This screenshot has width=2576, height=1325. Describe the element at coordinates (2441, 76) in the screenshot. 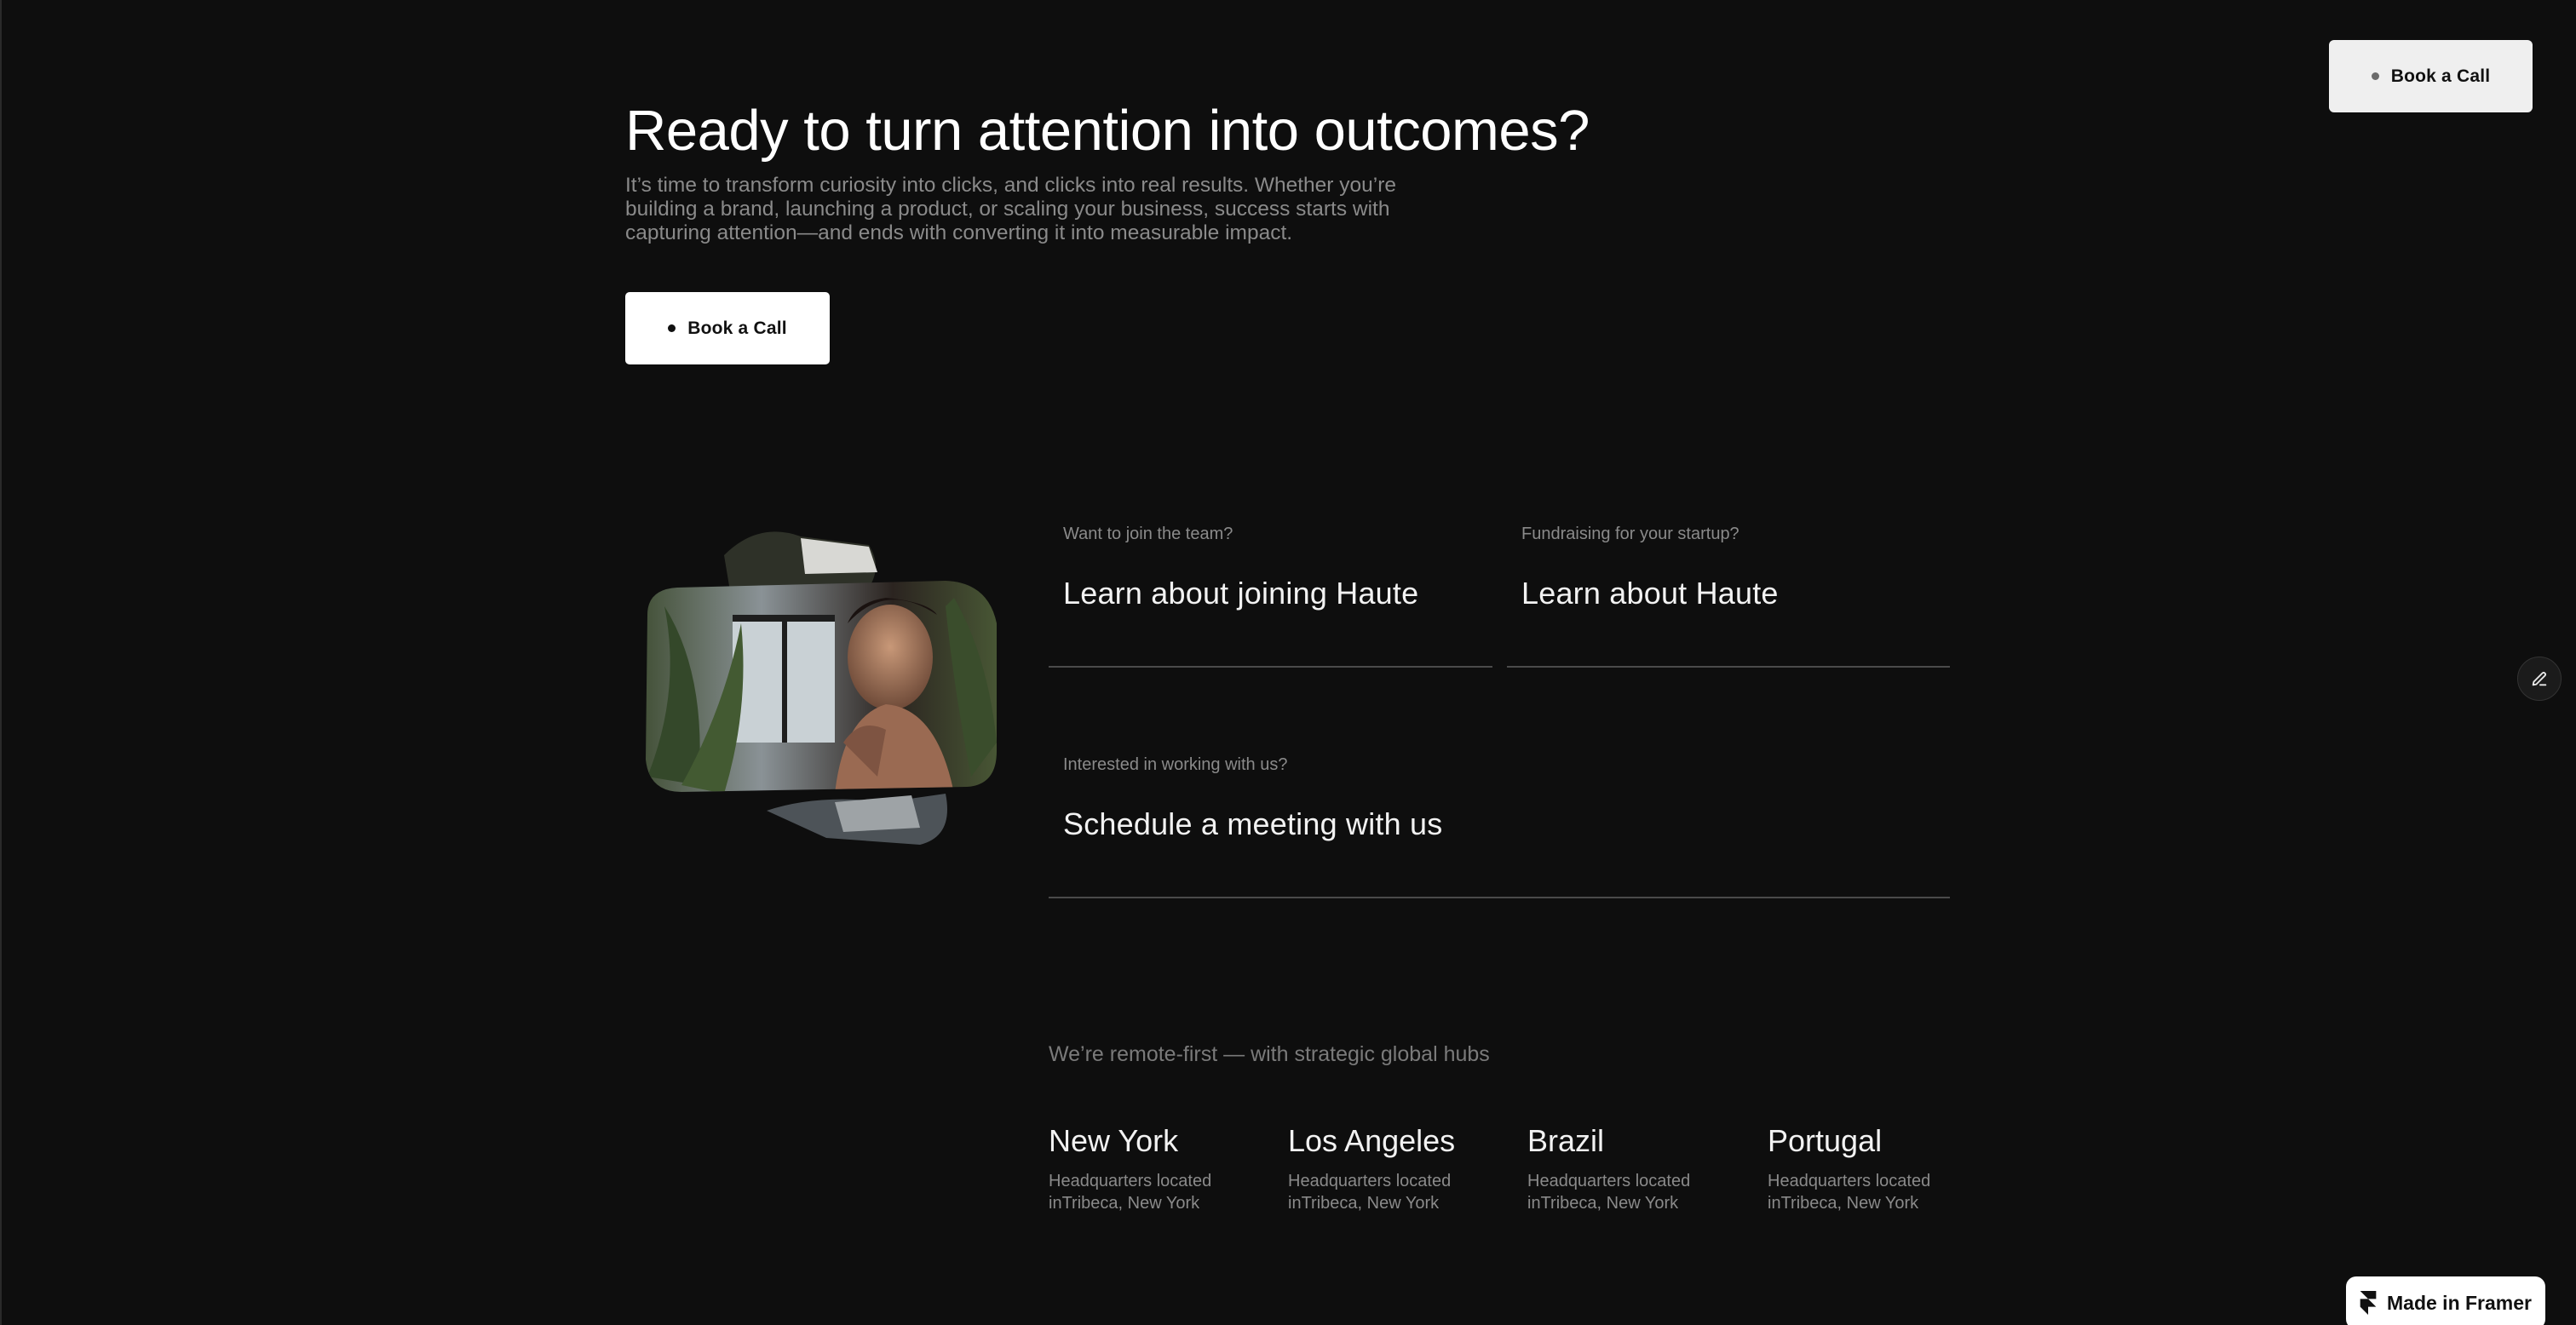

I see `header-book-call-label: Book a Call` at that location.